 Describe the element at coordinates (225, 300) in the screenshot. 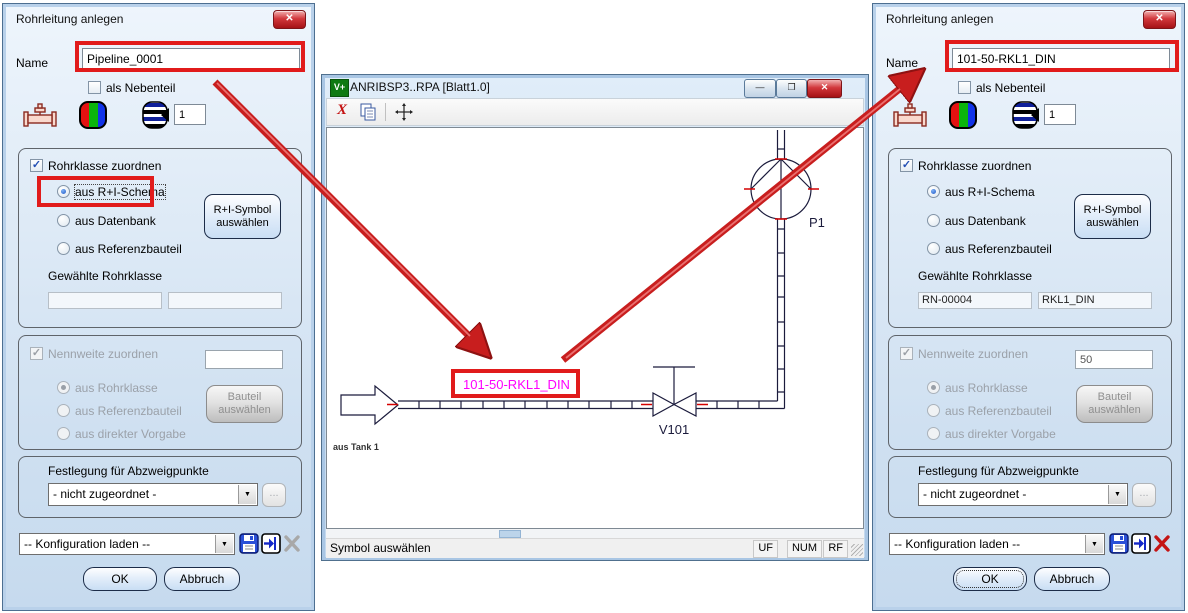

I see `rohrklasse-name-field` at that location.